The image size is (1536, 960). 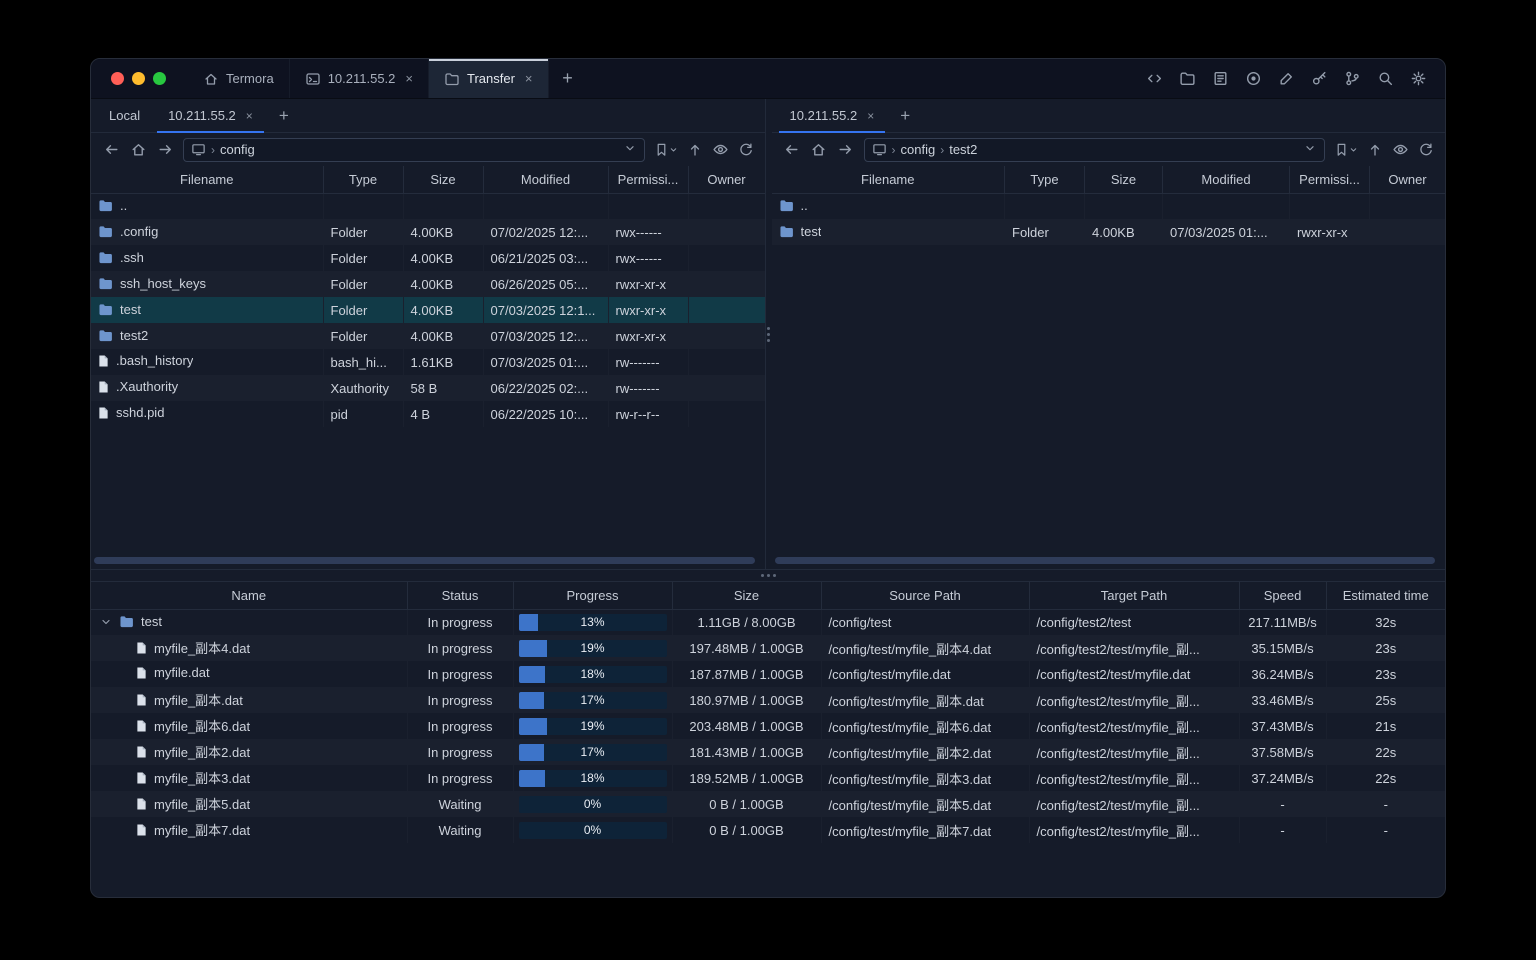 I want to click on zoom-window-button, so click(x=159, y=78).